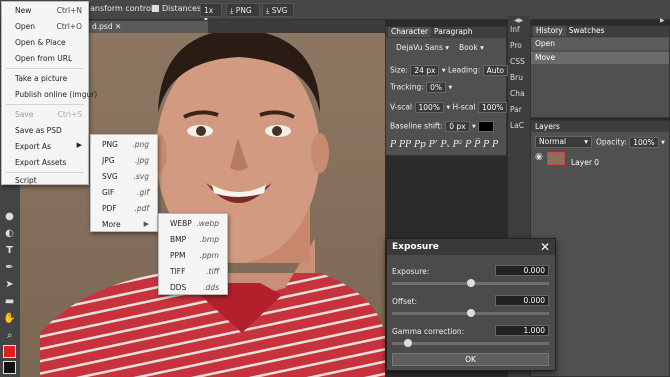 The width and height of the screenshot is (670, 377). I want to click on panel-button-character: Cha, so click(518, 94).